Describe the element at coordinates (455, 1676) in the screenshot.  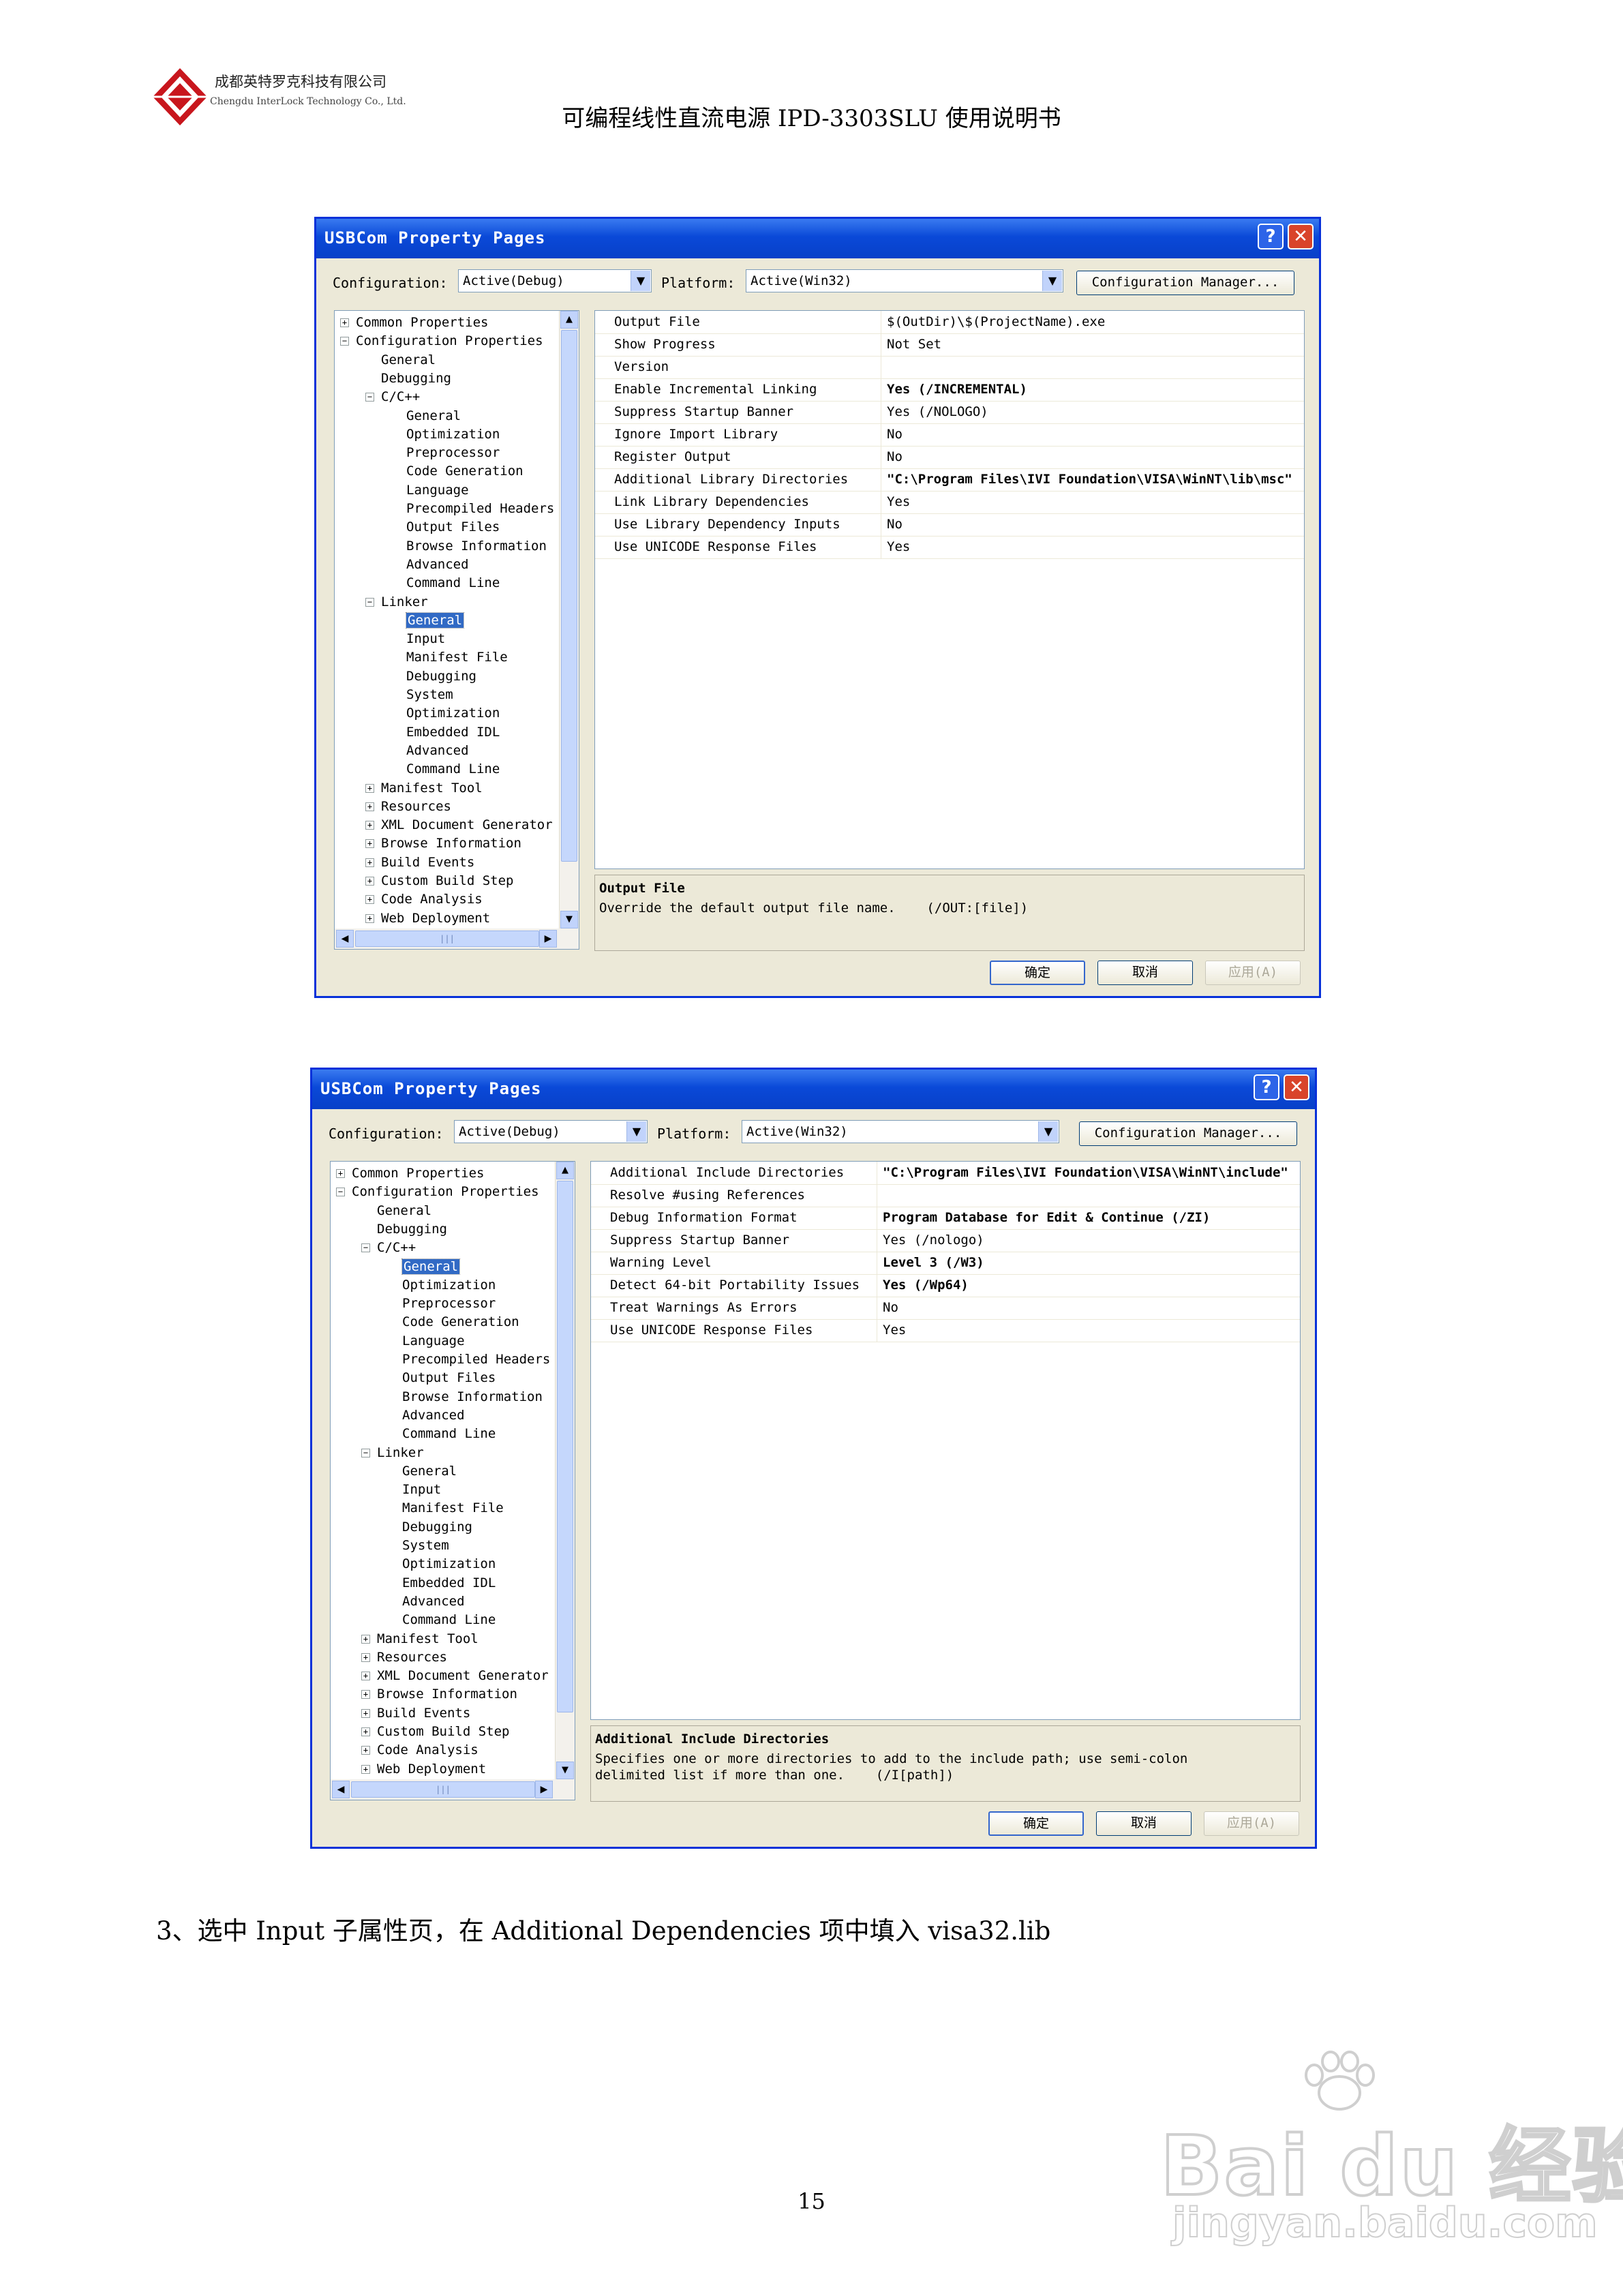
I see `tree-item: + XML Document Generator` at that location.